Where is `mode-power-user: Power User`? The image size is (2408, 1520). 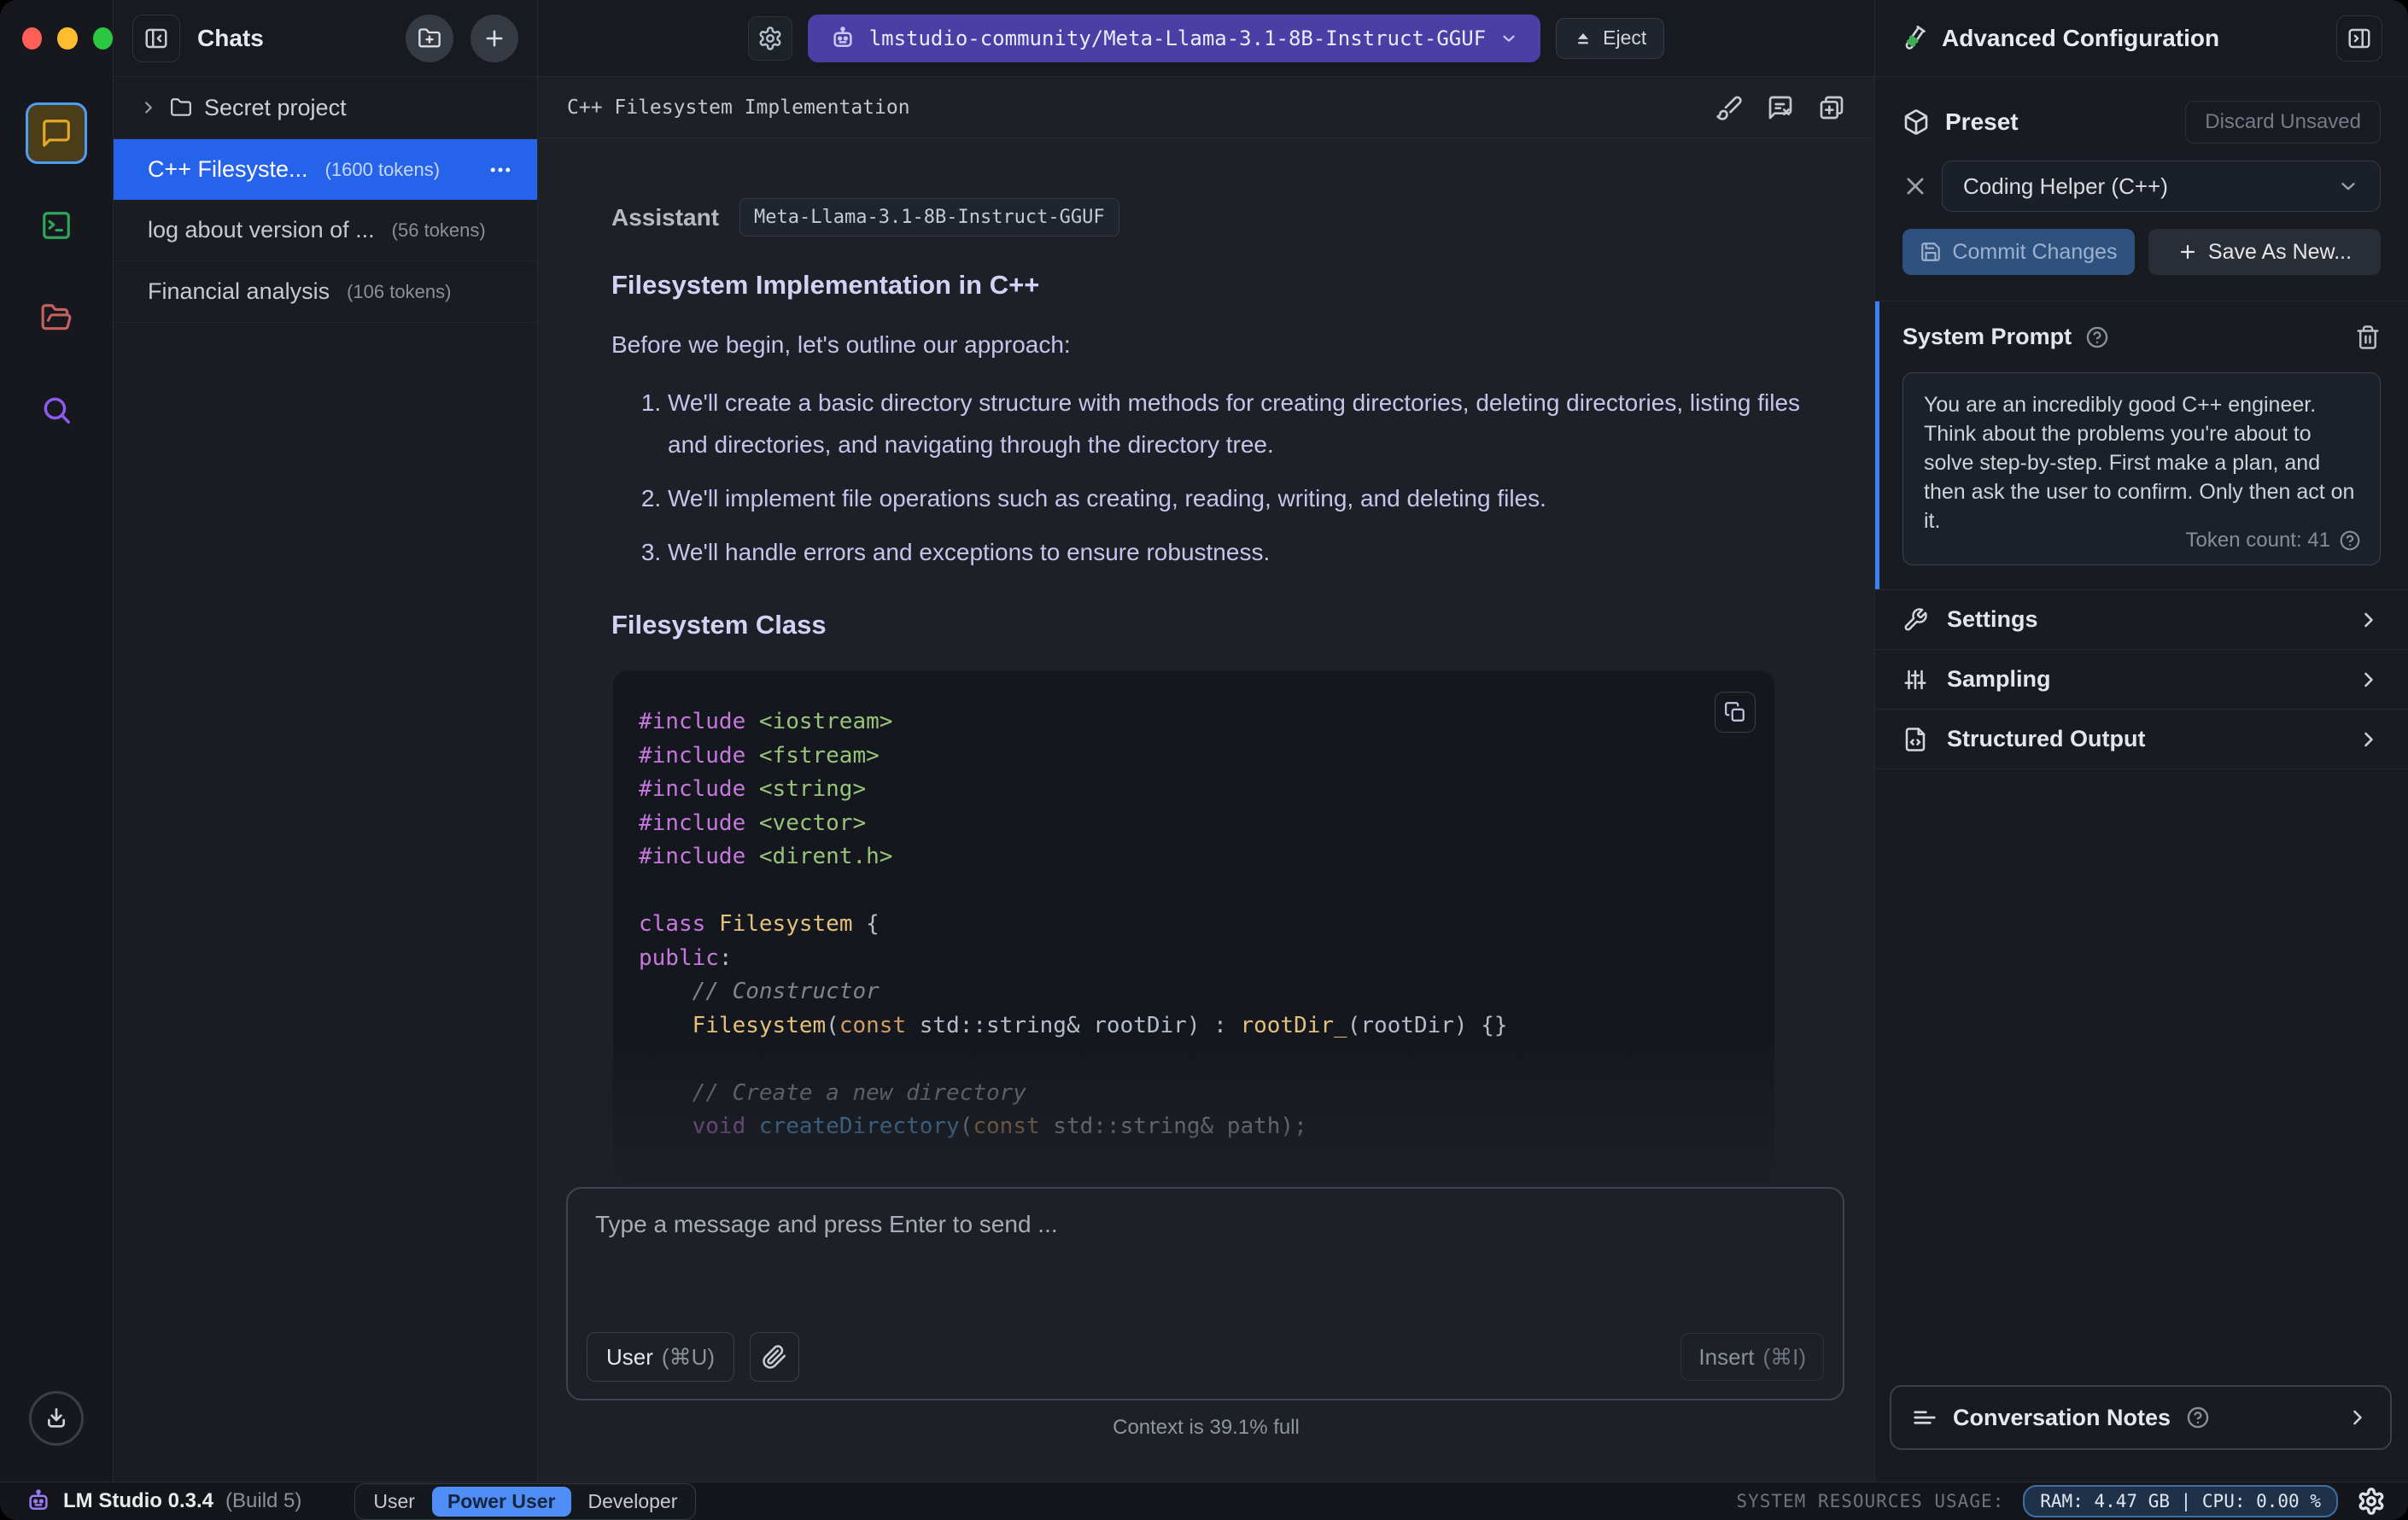
mode-power-user: Power User is located at coordinates (501, 1501).